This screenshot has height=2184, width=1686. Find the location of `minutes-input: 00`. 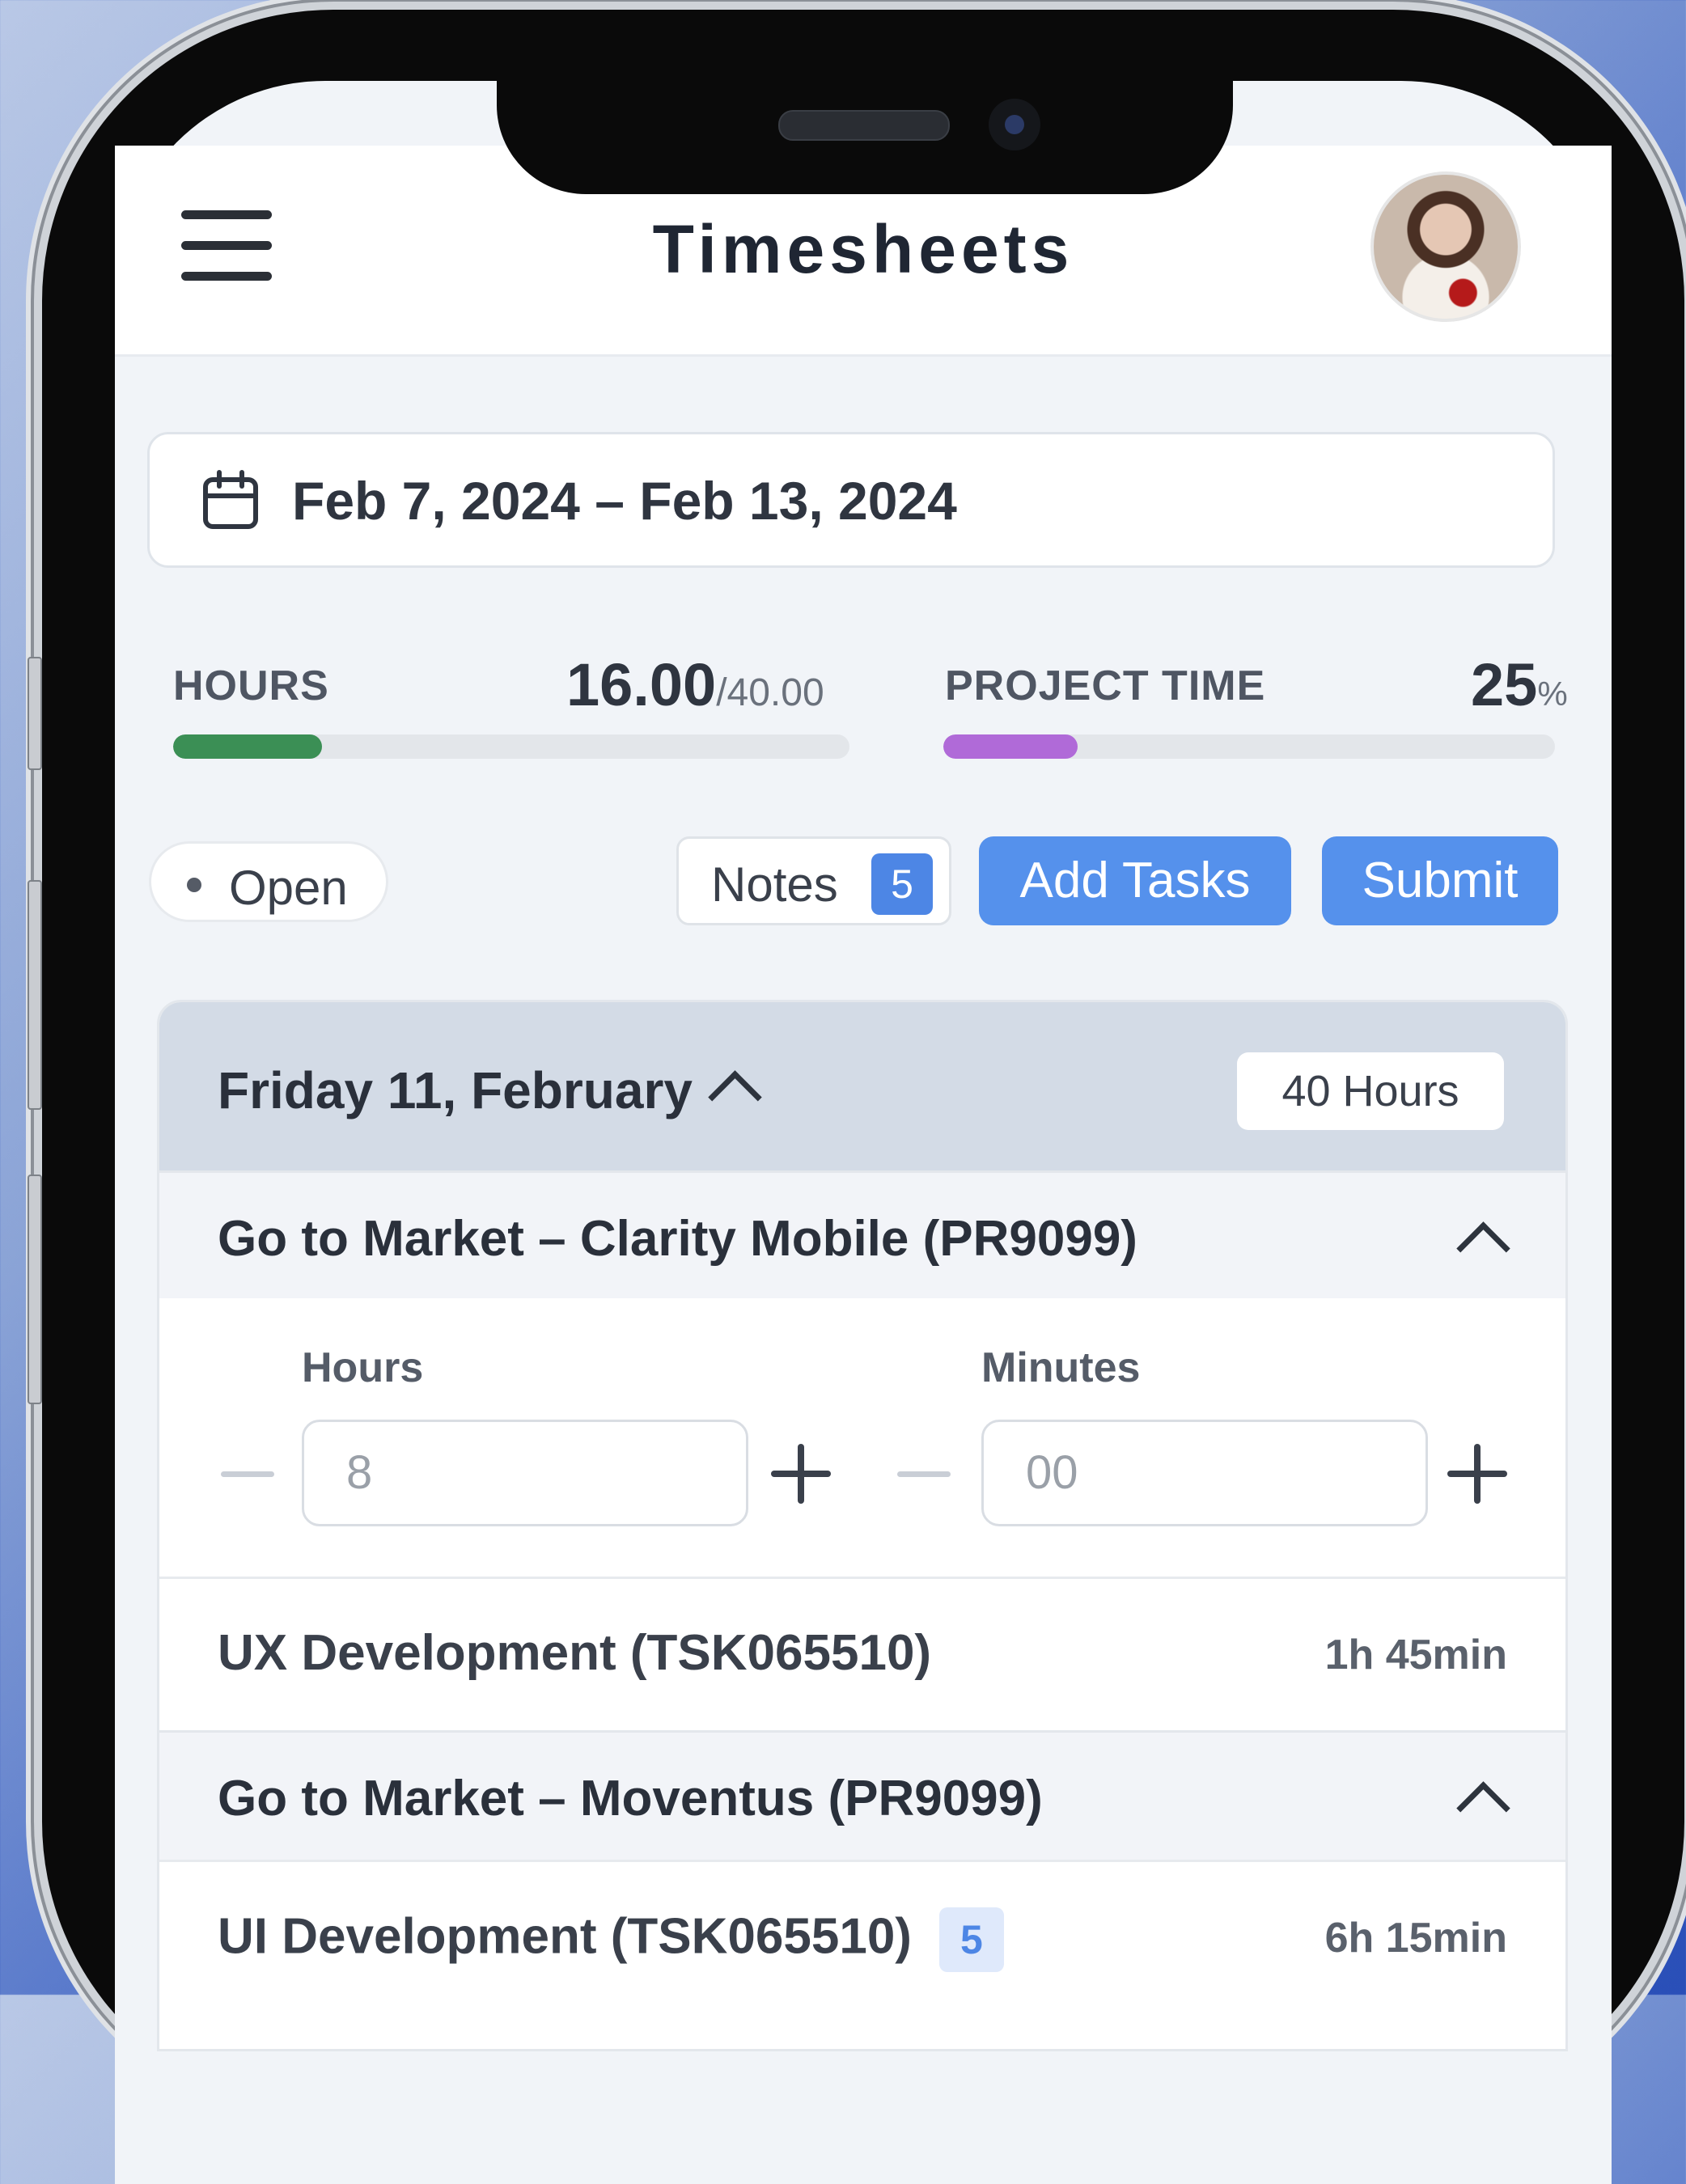

minutes-input: 00 is located at coordinates (1204, 1473).